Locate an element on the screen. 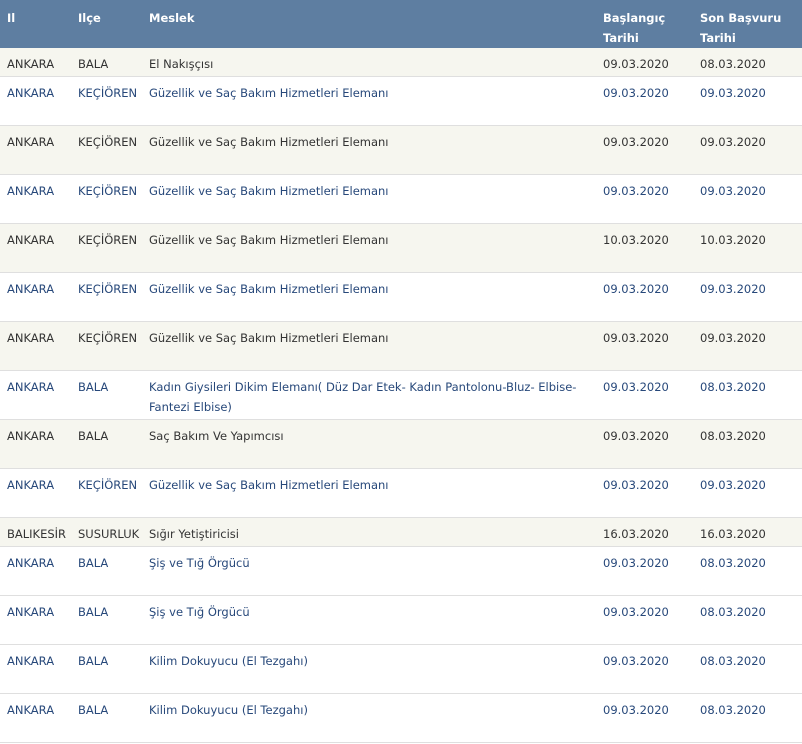 Image resolution: width=802 pixels, height=744 pixels. cell-start-date: 16.03.2020 is located at coordinates (644, 532).